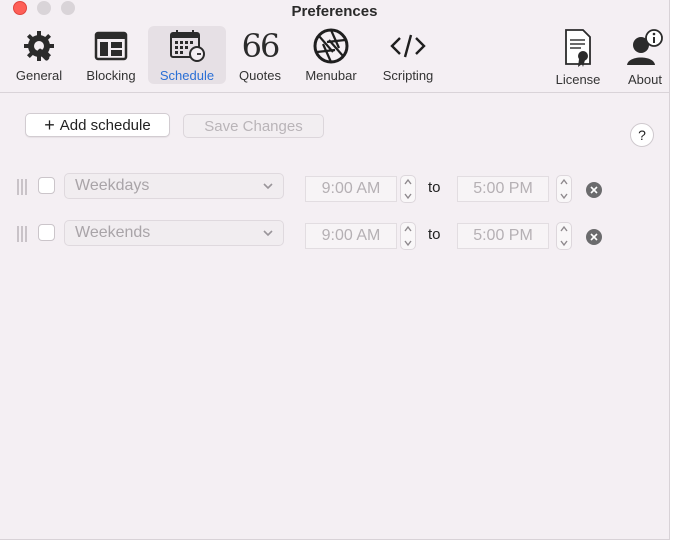  I want to click on days-select-value: Weekends, so click(113, 232).